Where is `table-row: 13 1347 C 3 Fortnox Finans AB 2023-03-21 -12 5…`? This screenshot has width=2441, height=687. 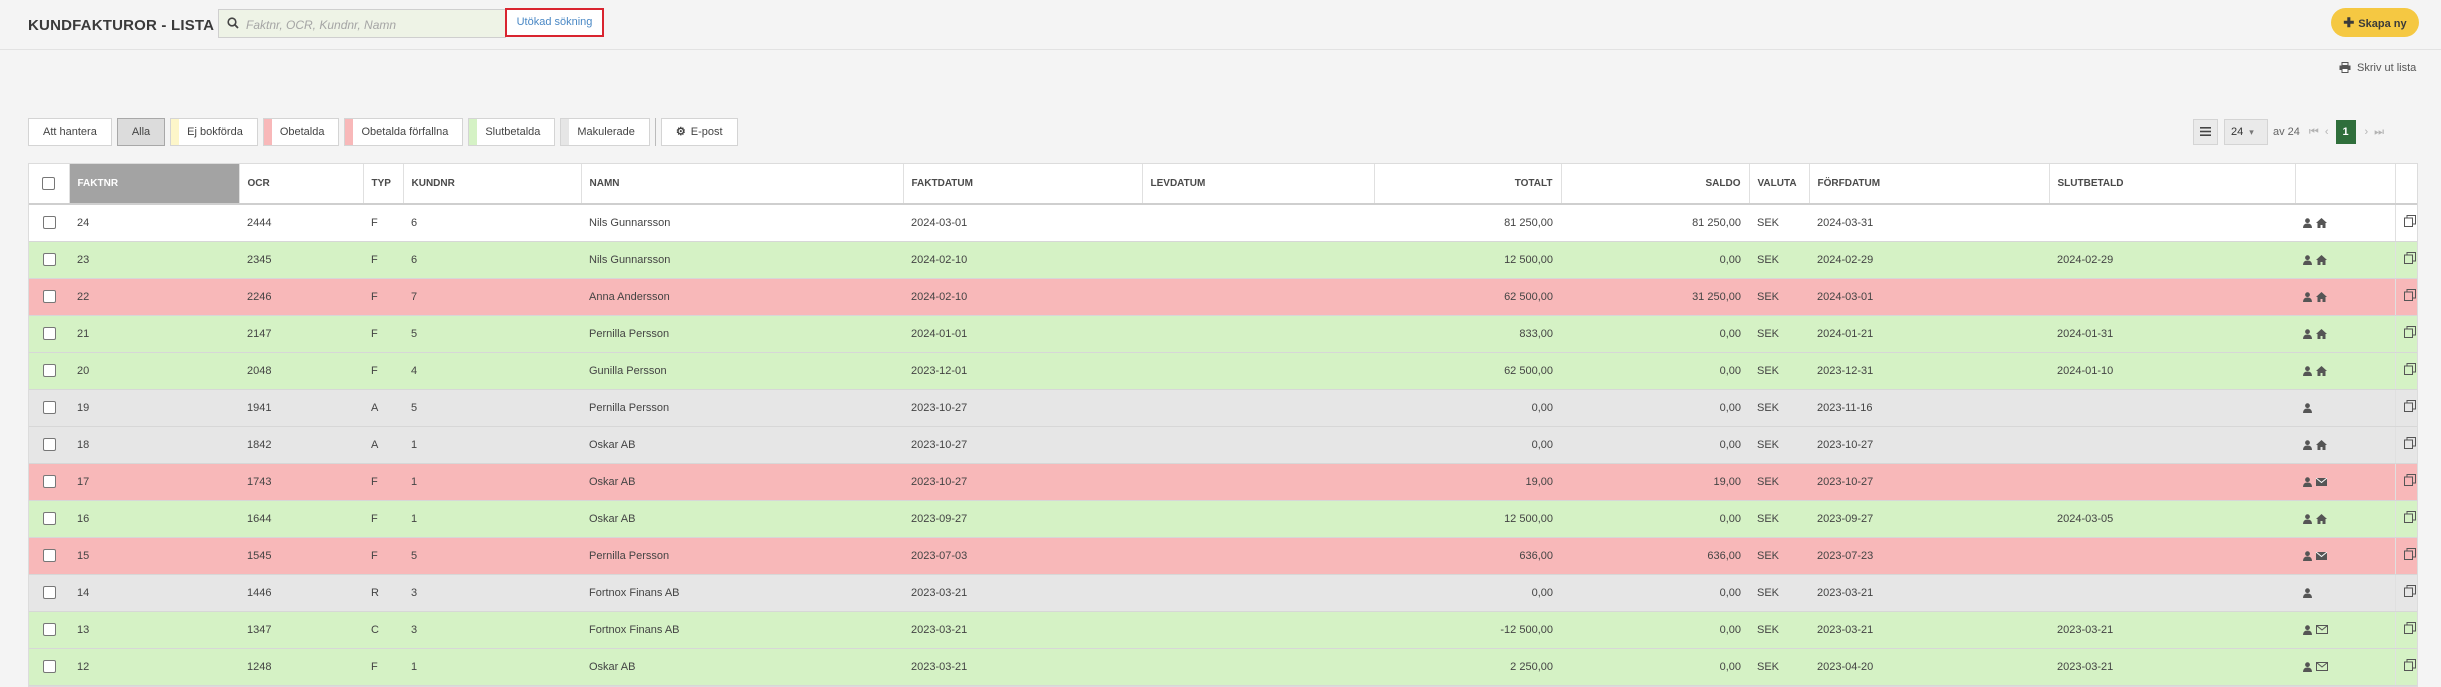 table-row: 13 1347 C 3 Fortnox Finans AB 2023-03-21 -12 5… is located at coordinates (1223, 630).